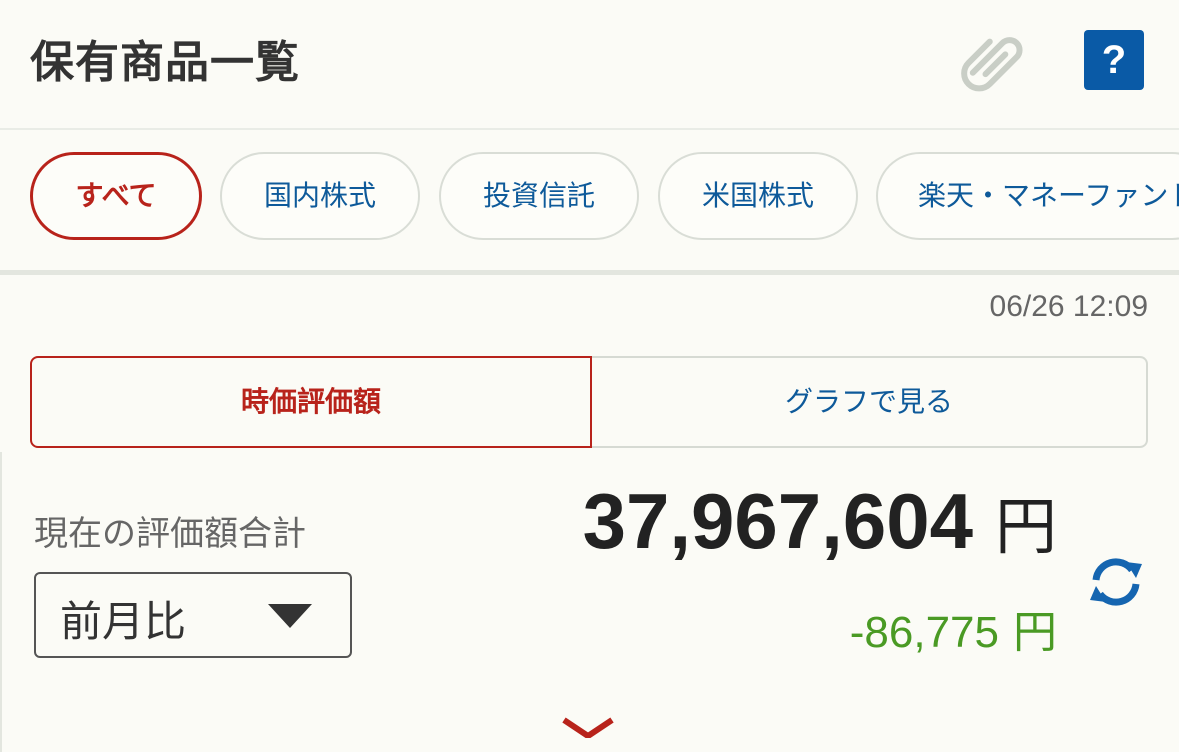  I want to click on page-title: 保有商品一覧, so click(165, 62).